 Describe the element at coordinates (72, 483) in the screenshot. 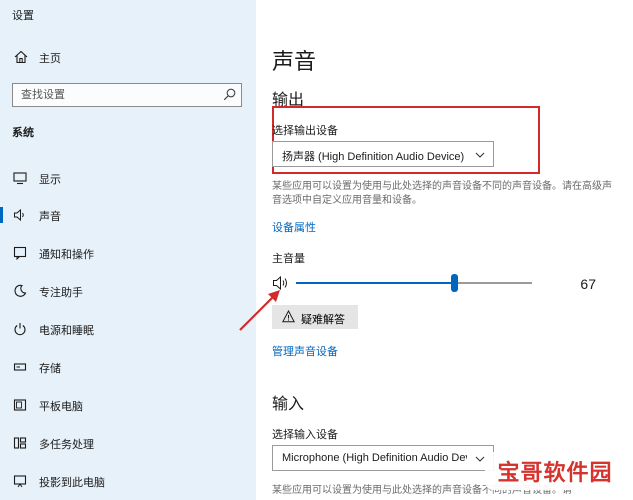

I see `sidebar-item-label: 投影到此电脑` at that location.